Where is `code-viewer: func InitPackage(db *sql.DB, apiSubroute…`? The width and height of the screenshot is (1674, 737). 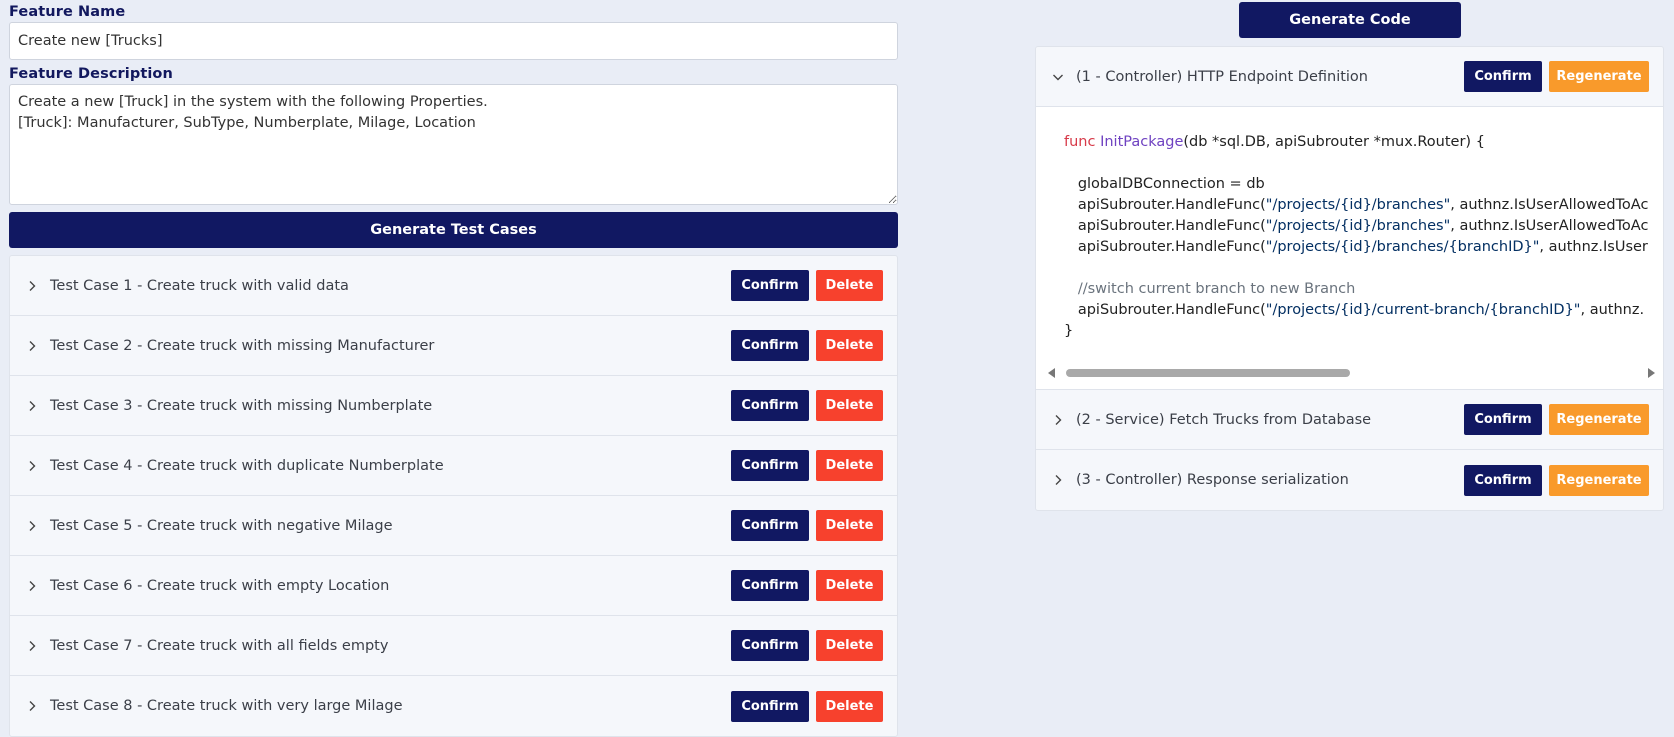
code-viewer: func InitPackage(db *sql.DB, apiSubroute… is located at coordinates (1349, 248).